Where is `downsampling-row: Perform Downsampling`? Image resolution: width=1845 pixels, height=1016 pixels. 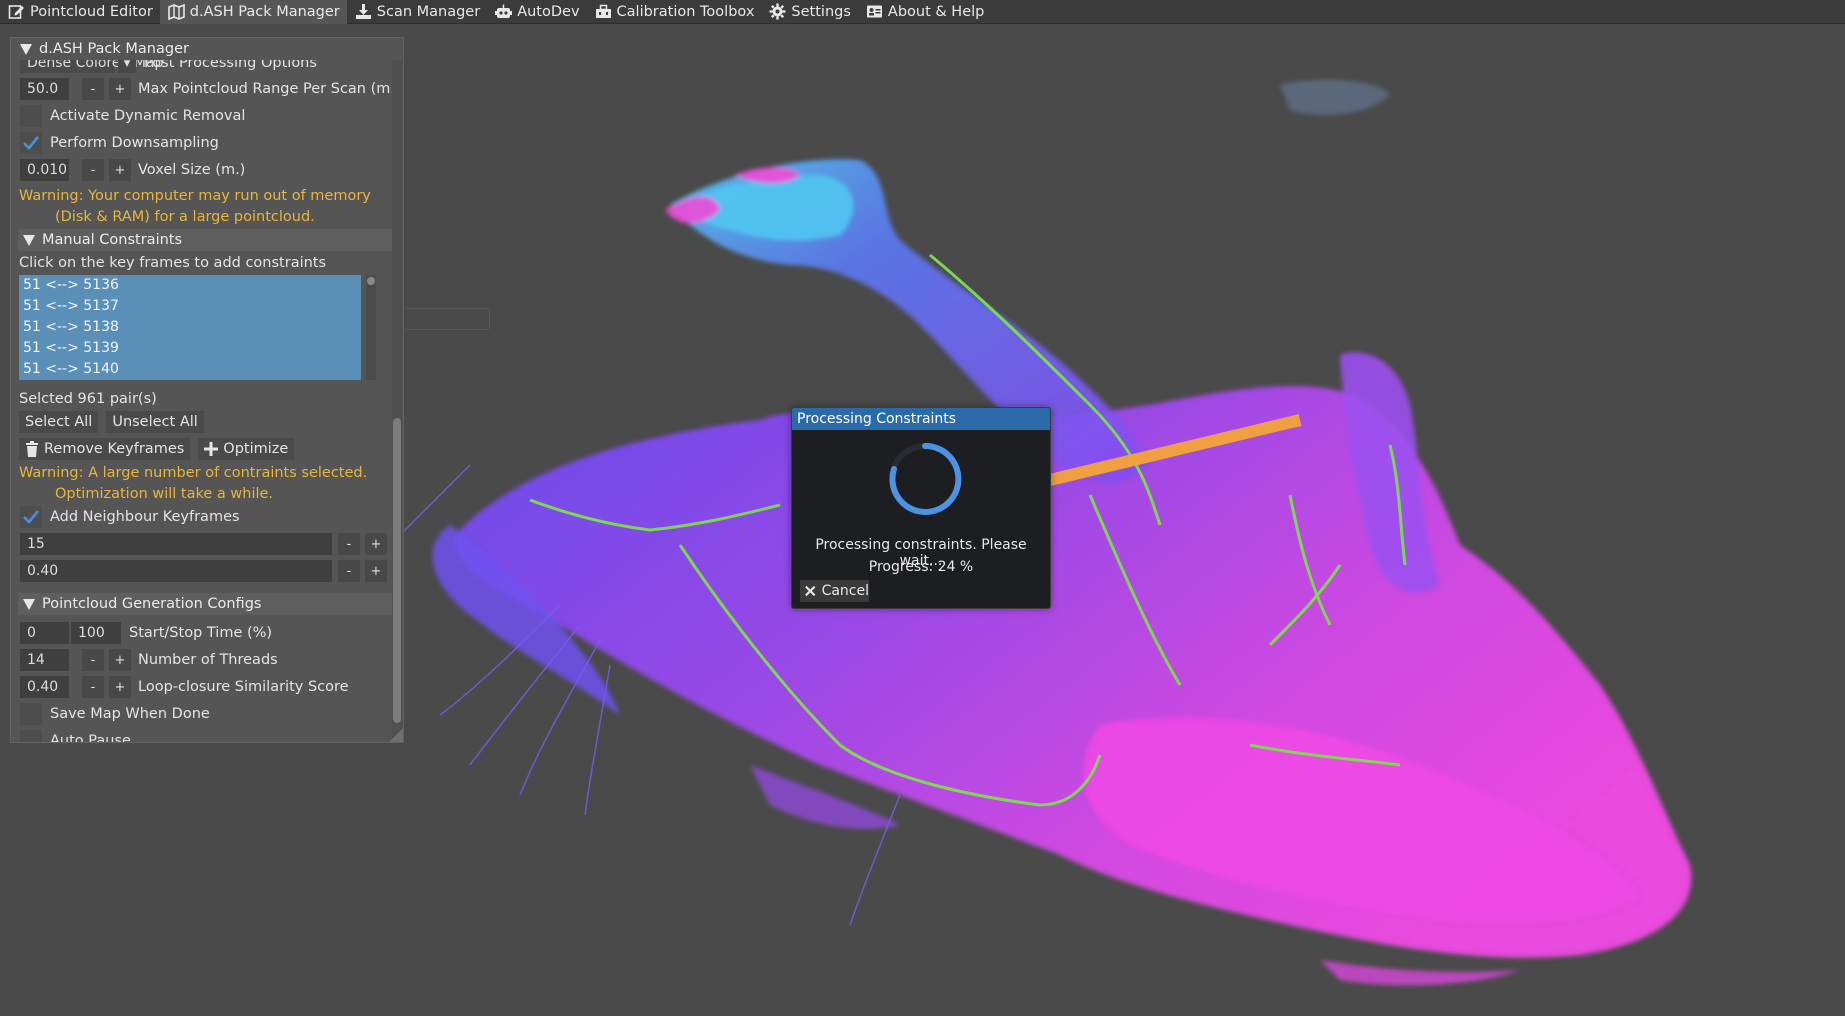
downsampling-row: Perform Downsampling is located at coordinates (119, 143).